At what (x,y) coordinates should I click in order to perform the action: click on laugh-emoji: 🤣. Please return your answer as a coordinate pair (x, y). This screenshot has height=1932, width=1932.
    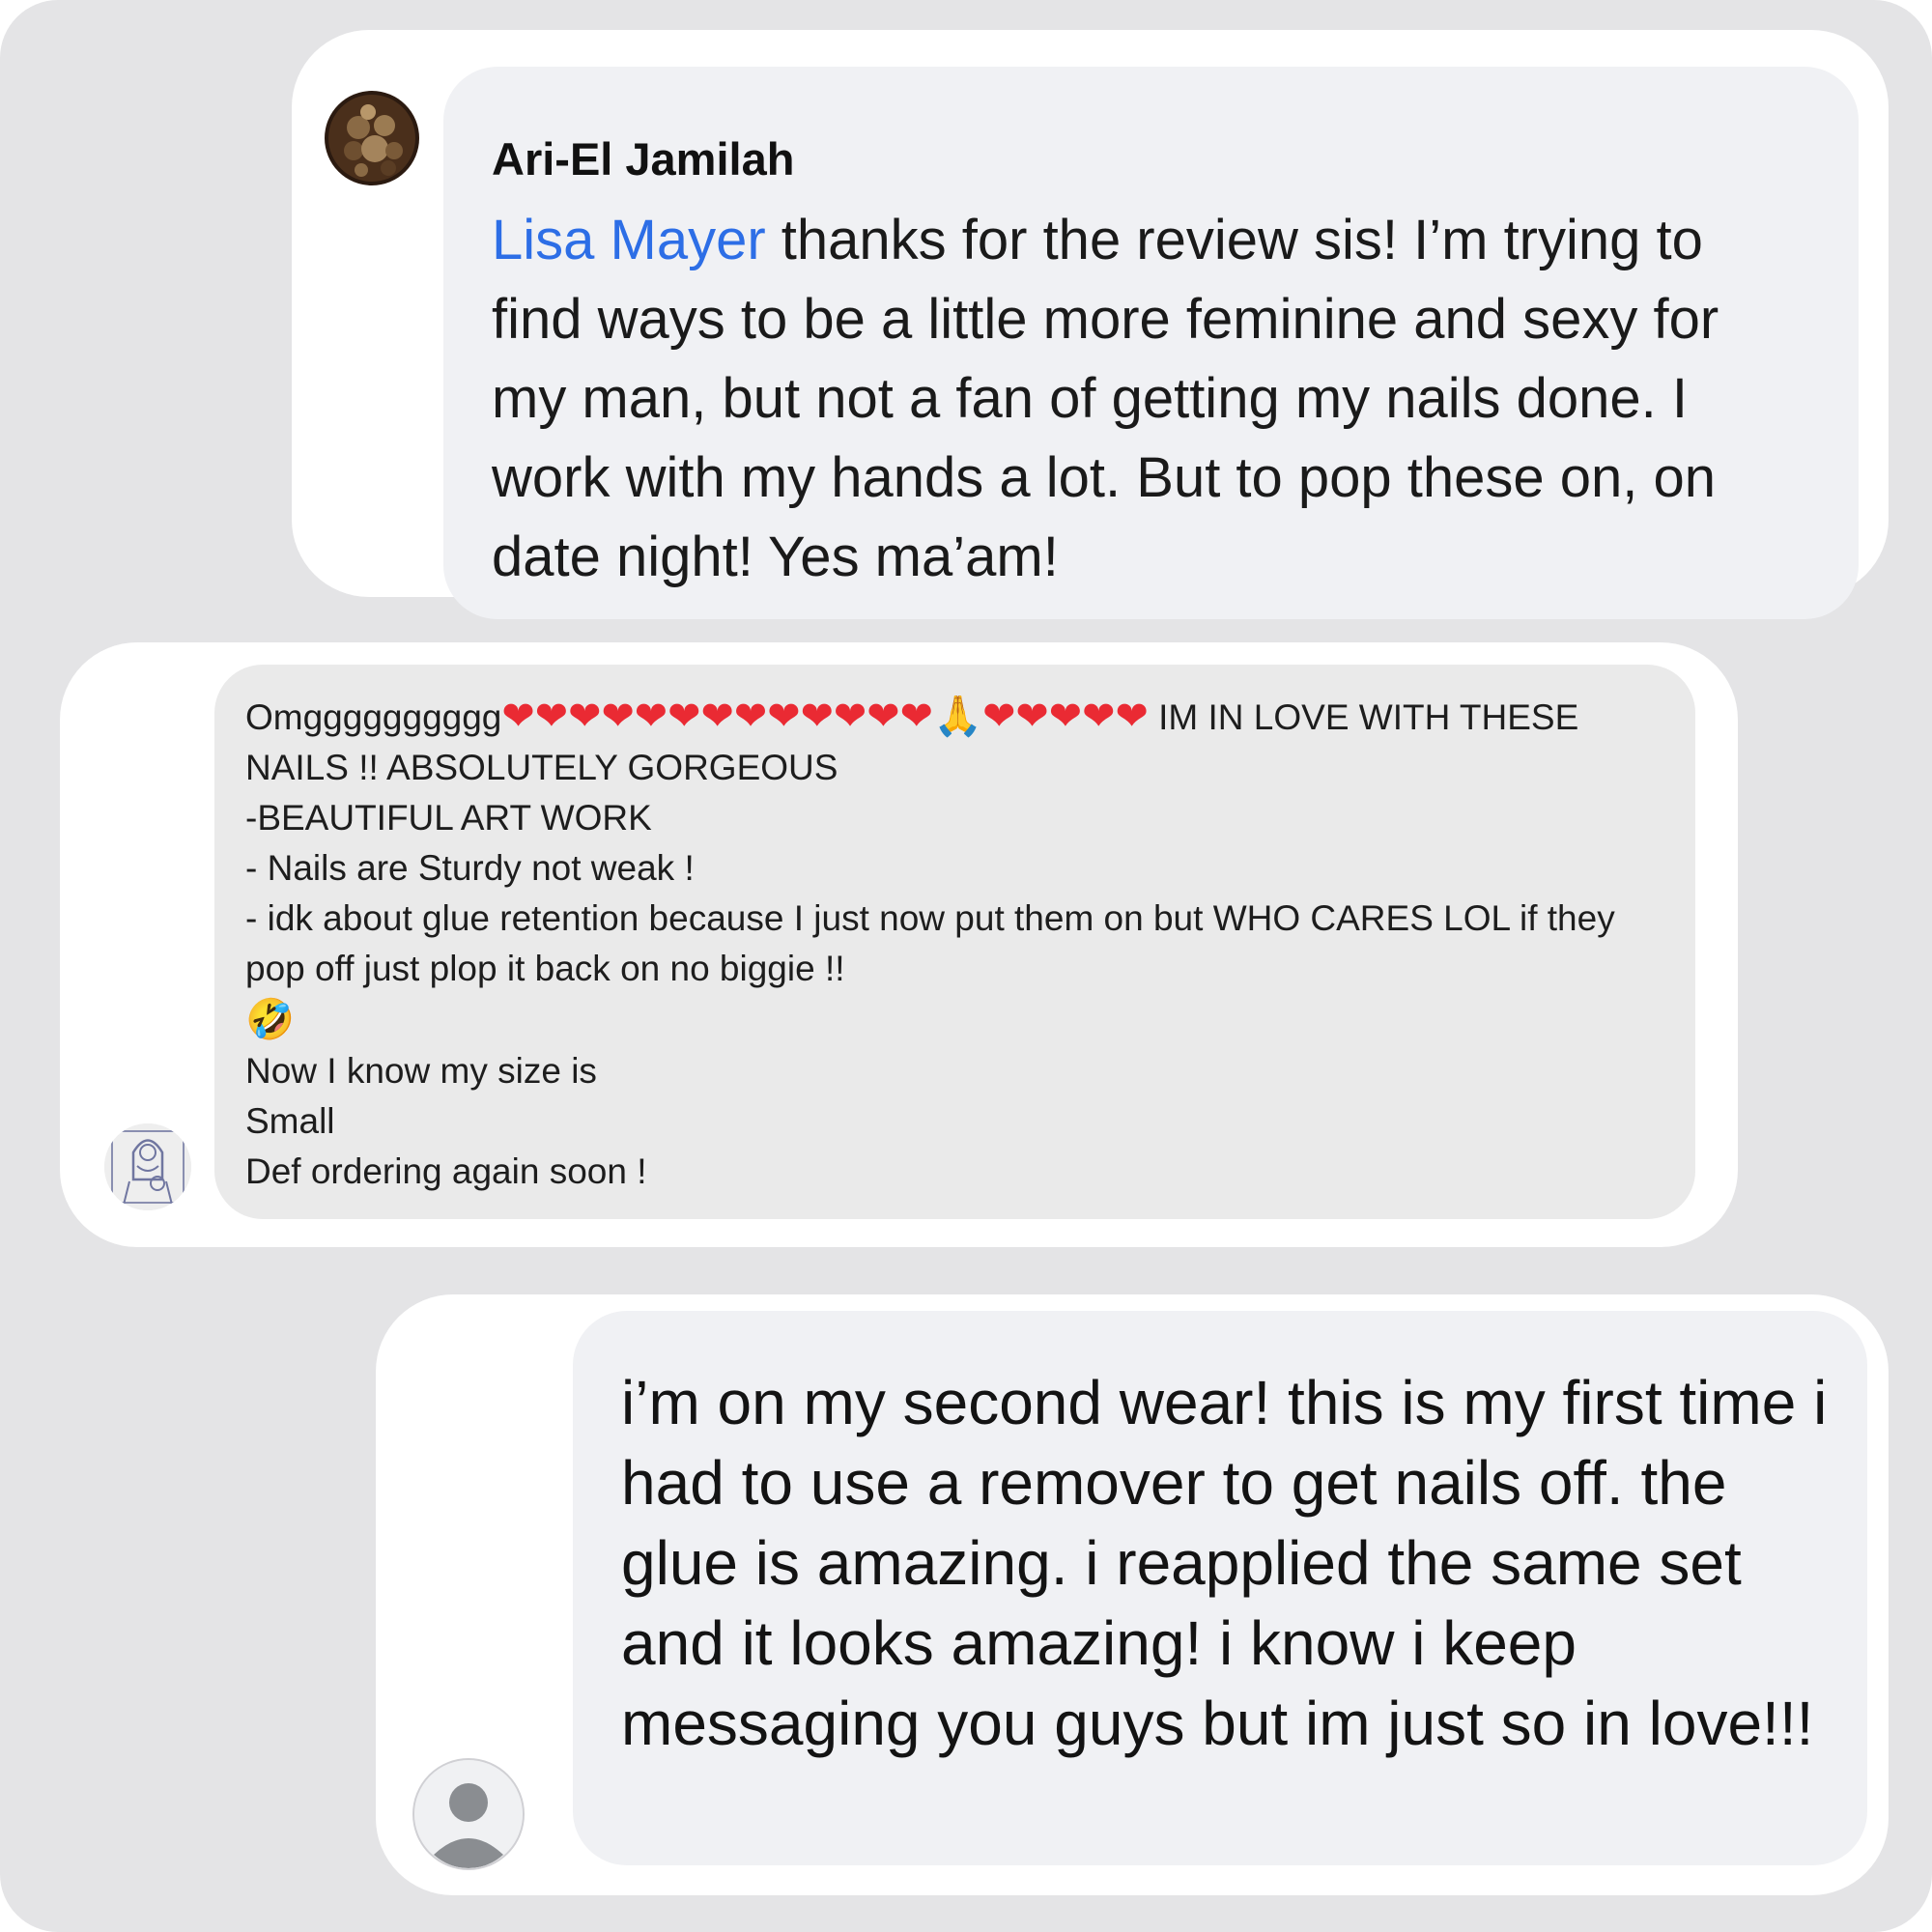
    Looking at the image, I should click on (270, 1019).